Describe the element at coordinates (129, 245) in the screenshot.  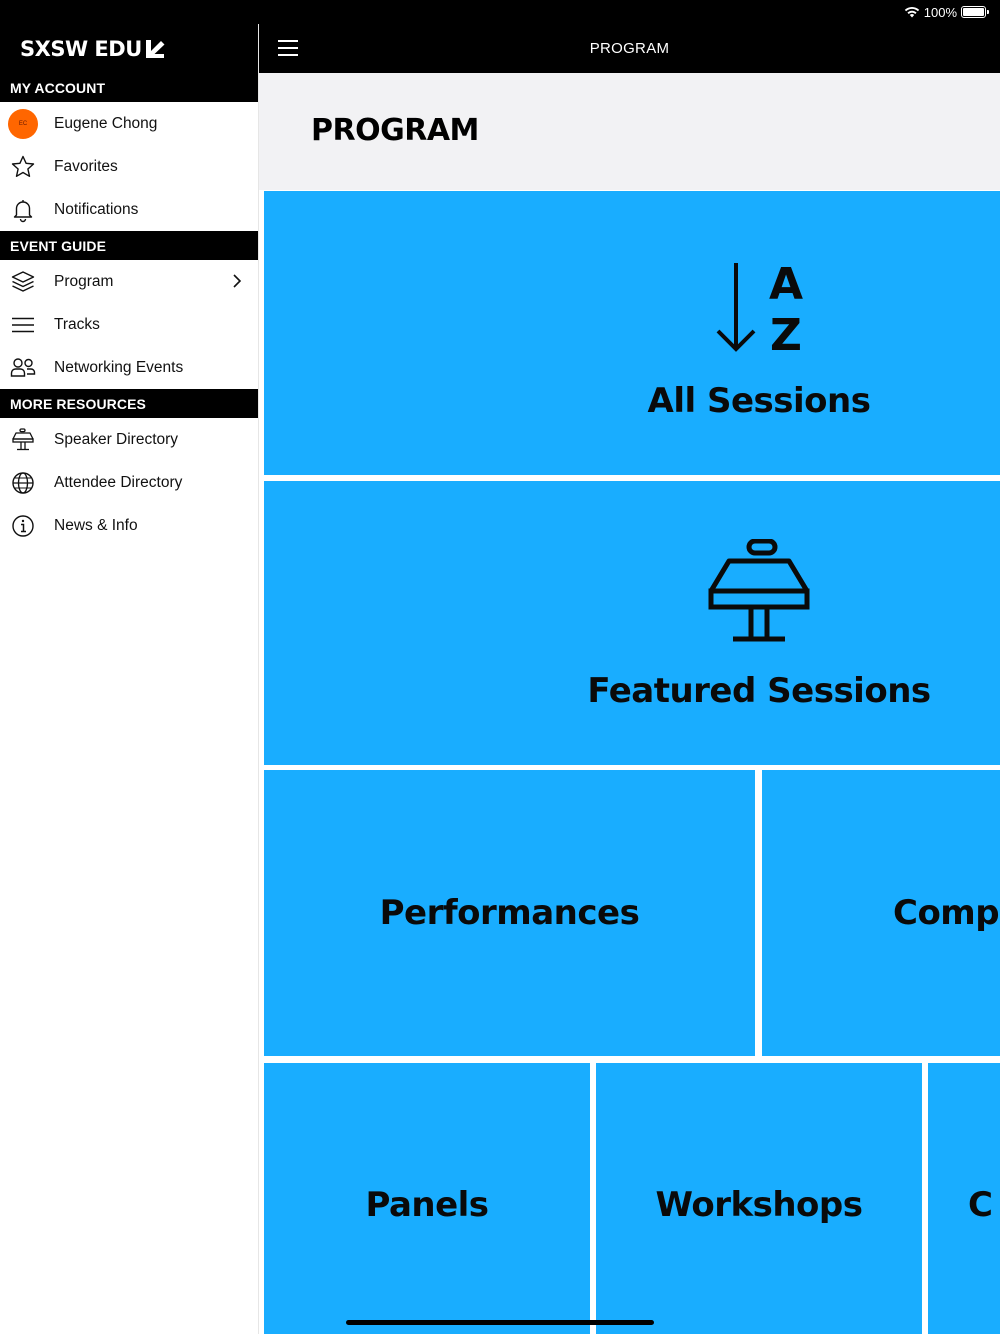
I see `section-header-event-guide: EVENT GUIDE` at that location.